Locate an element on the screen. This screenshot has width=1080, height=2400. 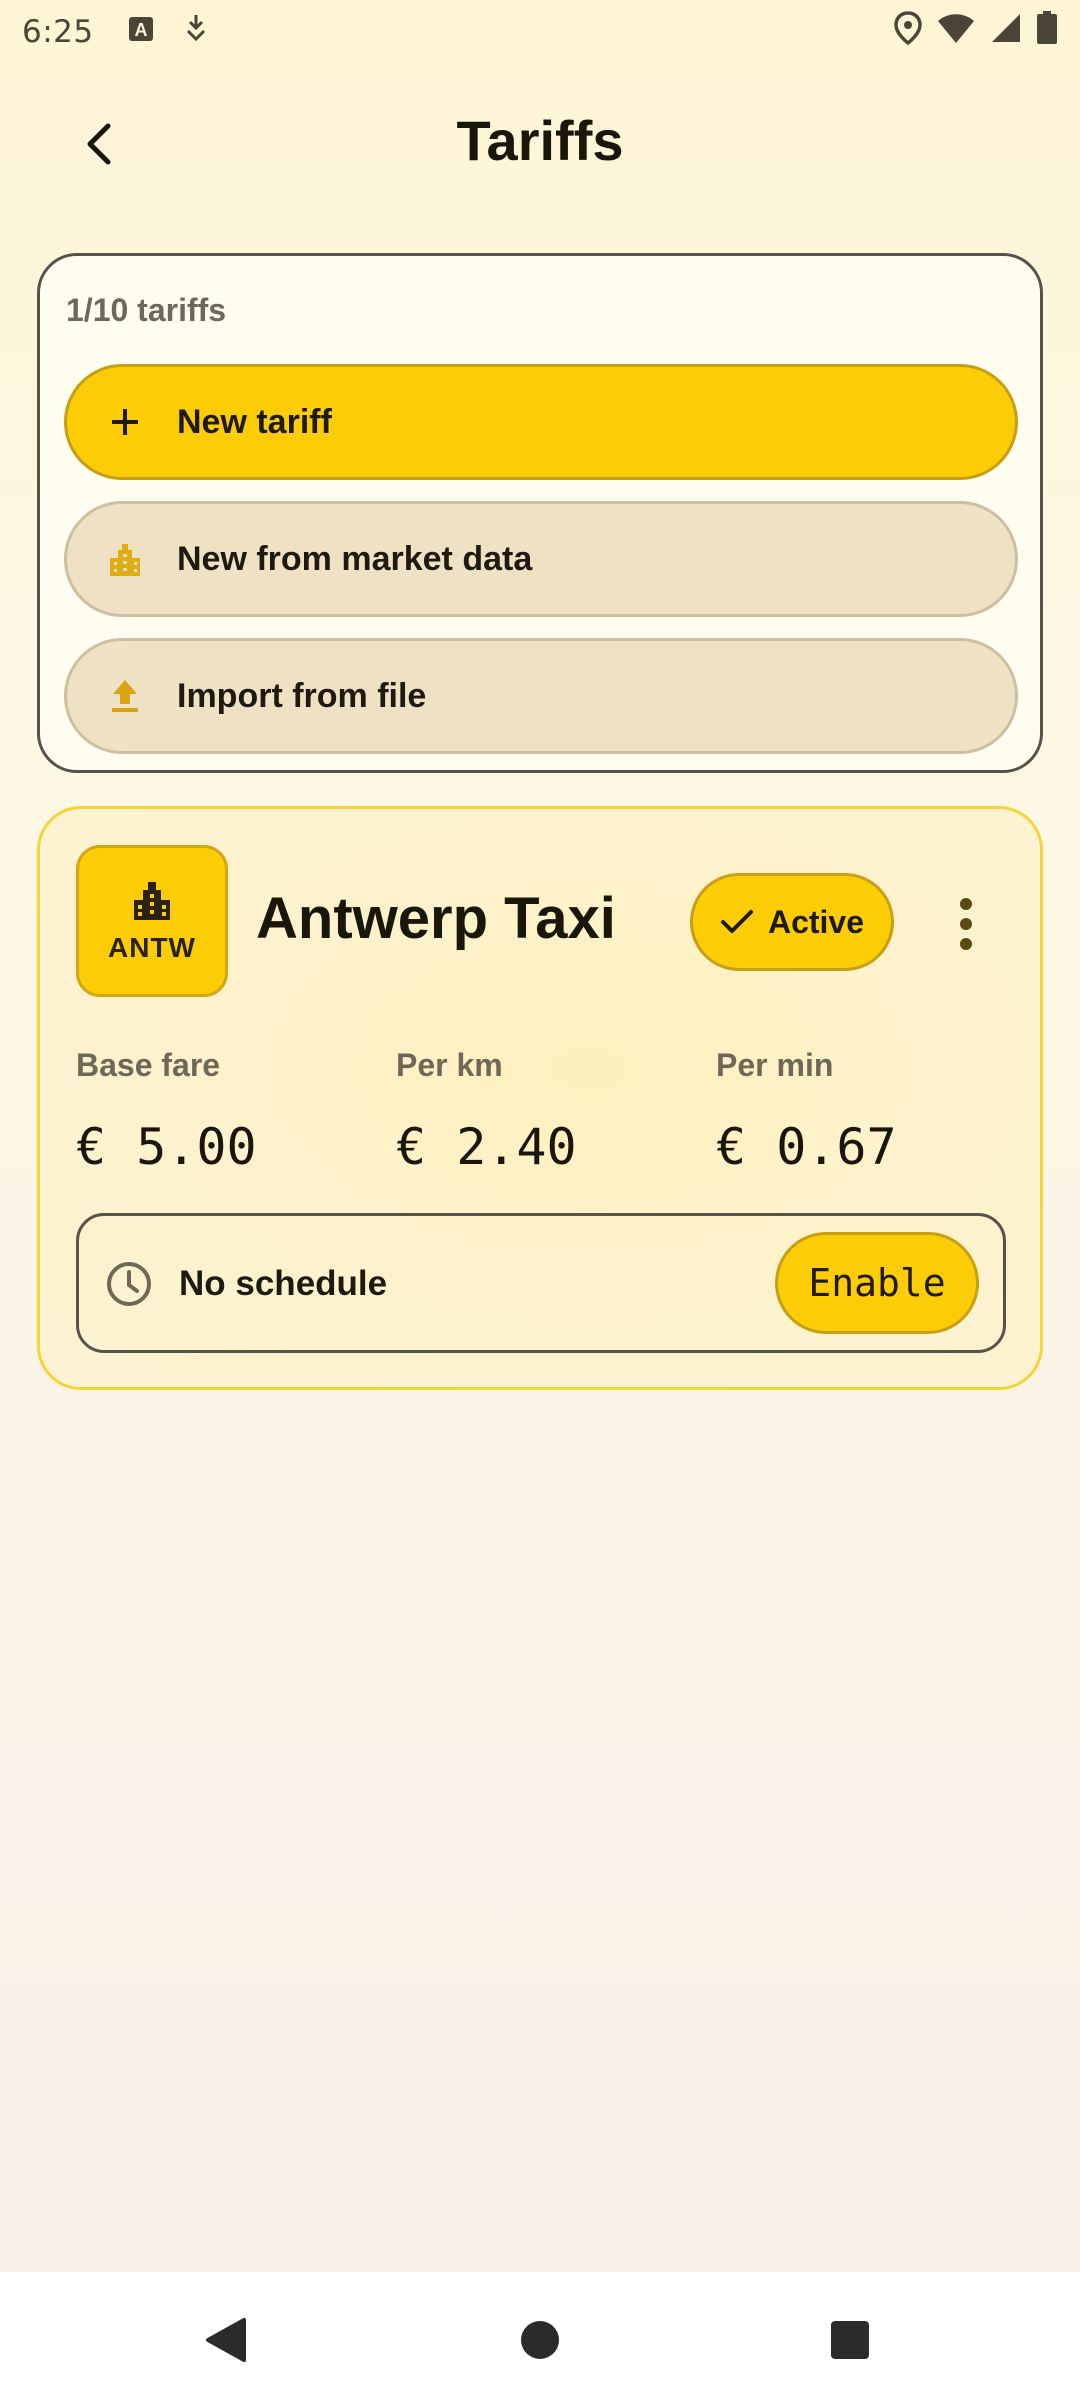
status-system-icons is located at coordinates (976, 32).